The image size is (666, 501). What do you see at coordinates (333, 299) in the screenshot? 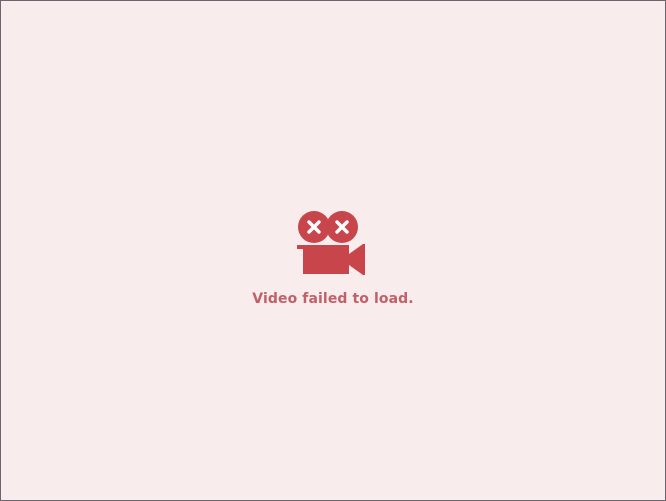
I see `error-message: Video failed to load.` at bounding box center [333, 299].